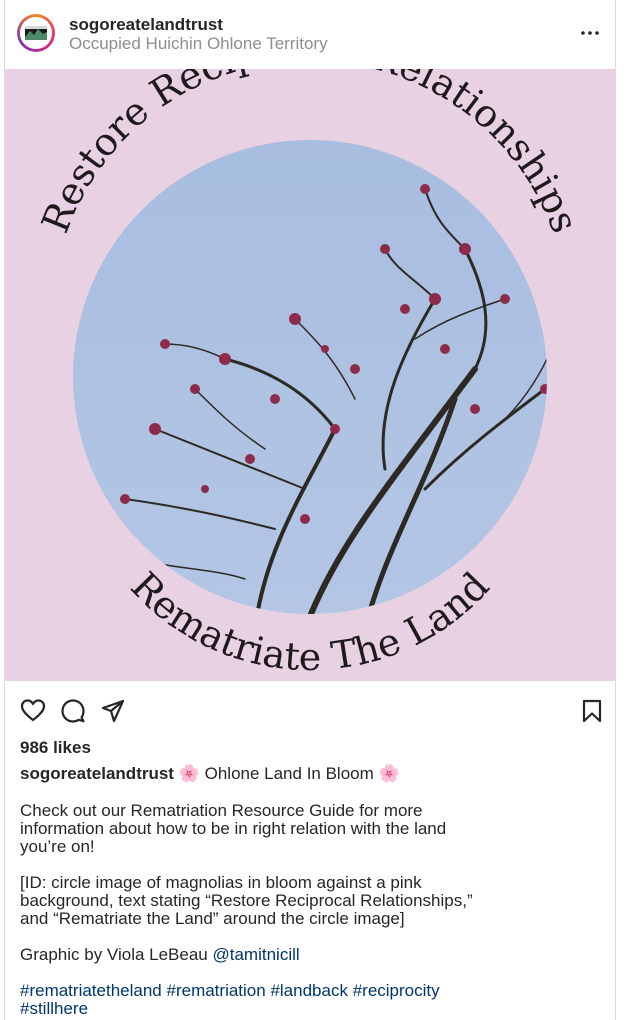 The image size is (630, 1020). Describe the element at coordinates (310, 713) in the screenshot. I see `action-bar` at that location.